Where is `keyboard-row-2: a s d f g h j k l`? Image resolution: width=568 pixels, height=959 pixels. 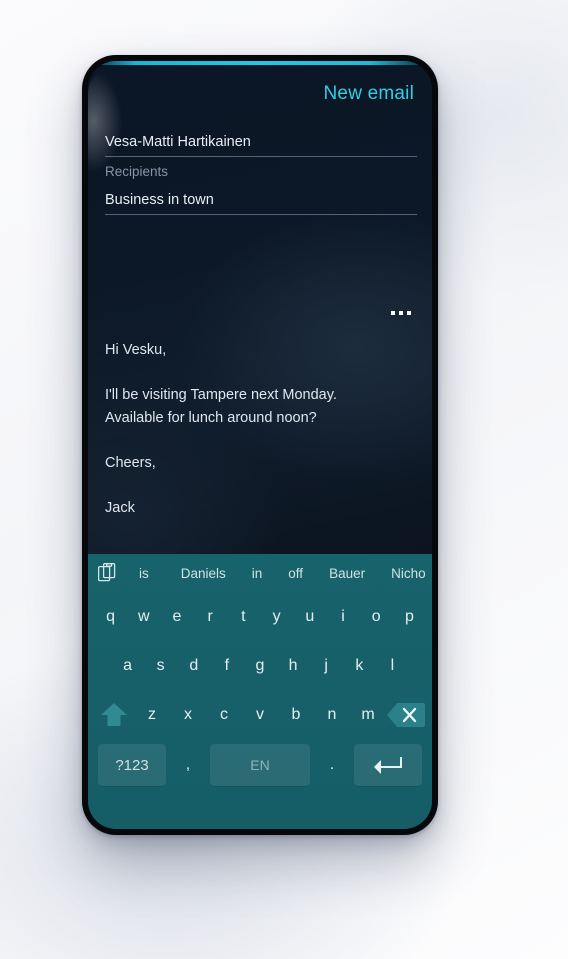 keyboard-row-2: a s d f g h j k l is located at coordinates (260, 665).